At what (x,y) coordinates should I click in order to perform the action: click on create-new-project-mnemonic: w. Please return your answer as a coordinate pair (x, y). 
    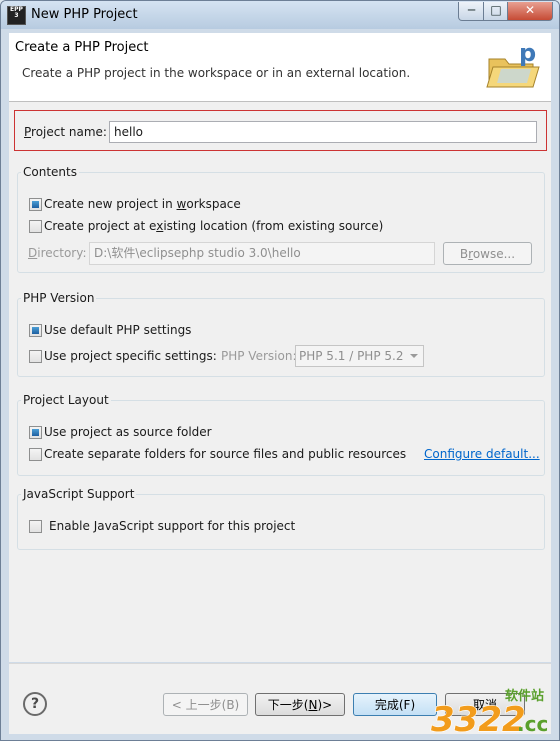
    Looking at the image, I should click on (181, 204).